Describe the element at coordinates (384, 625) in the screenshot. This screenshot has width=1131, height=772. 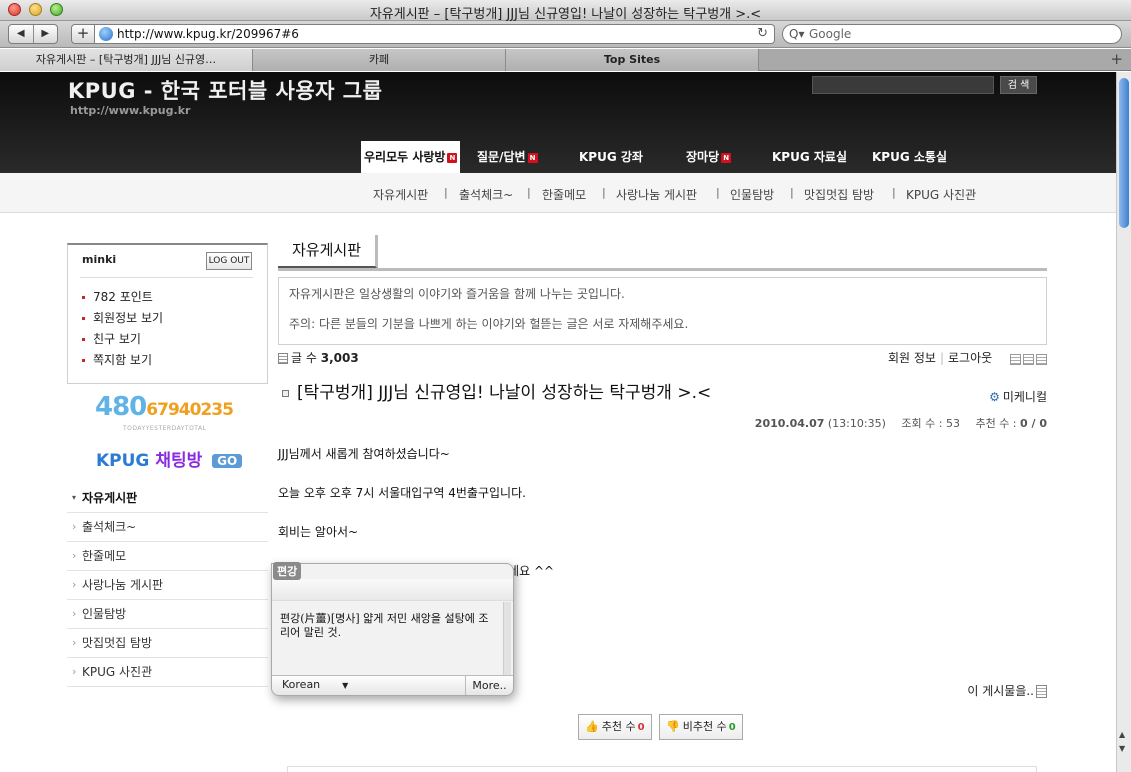
I see `dictionary-definition: 편강(片薑)[명사] 얇게 저민 새앙을 설탕에 조리어 말린 것.` at that location.